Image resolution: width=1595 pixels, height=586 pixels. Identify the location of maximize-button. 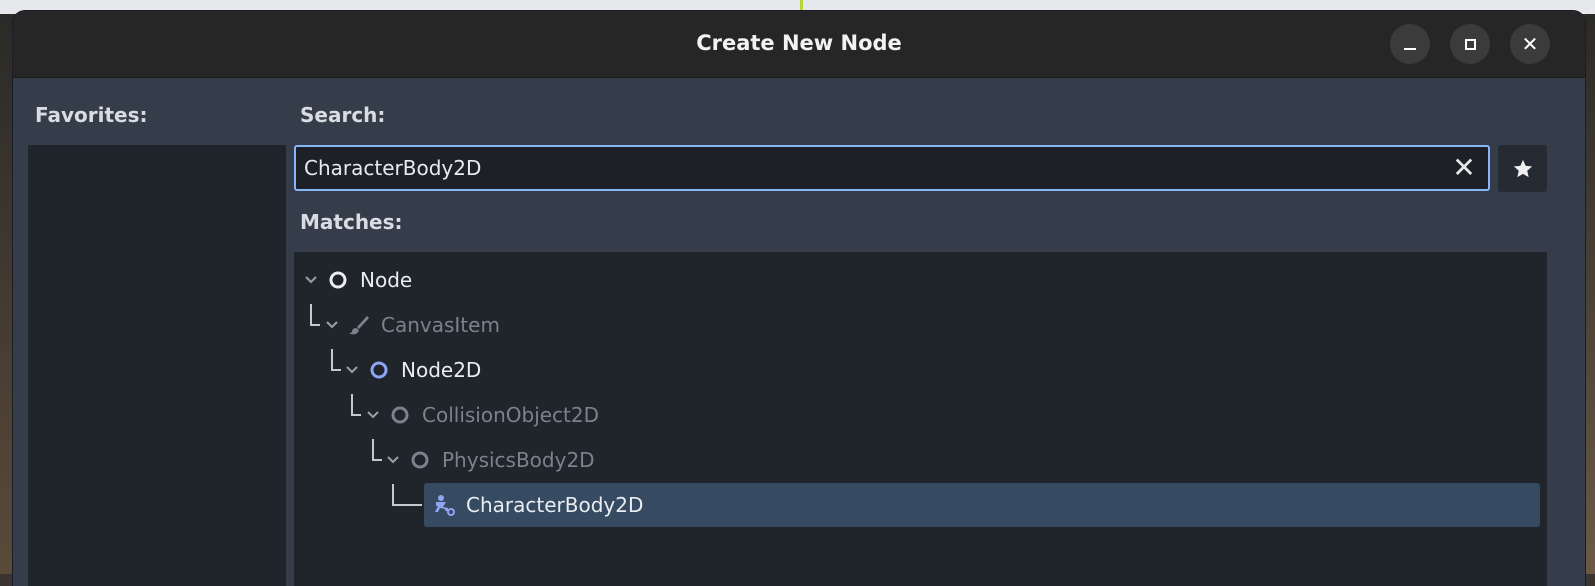
(1470, 44).